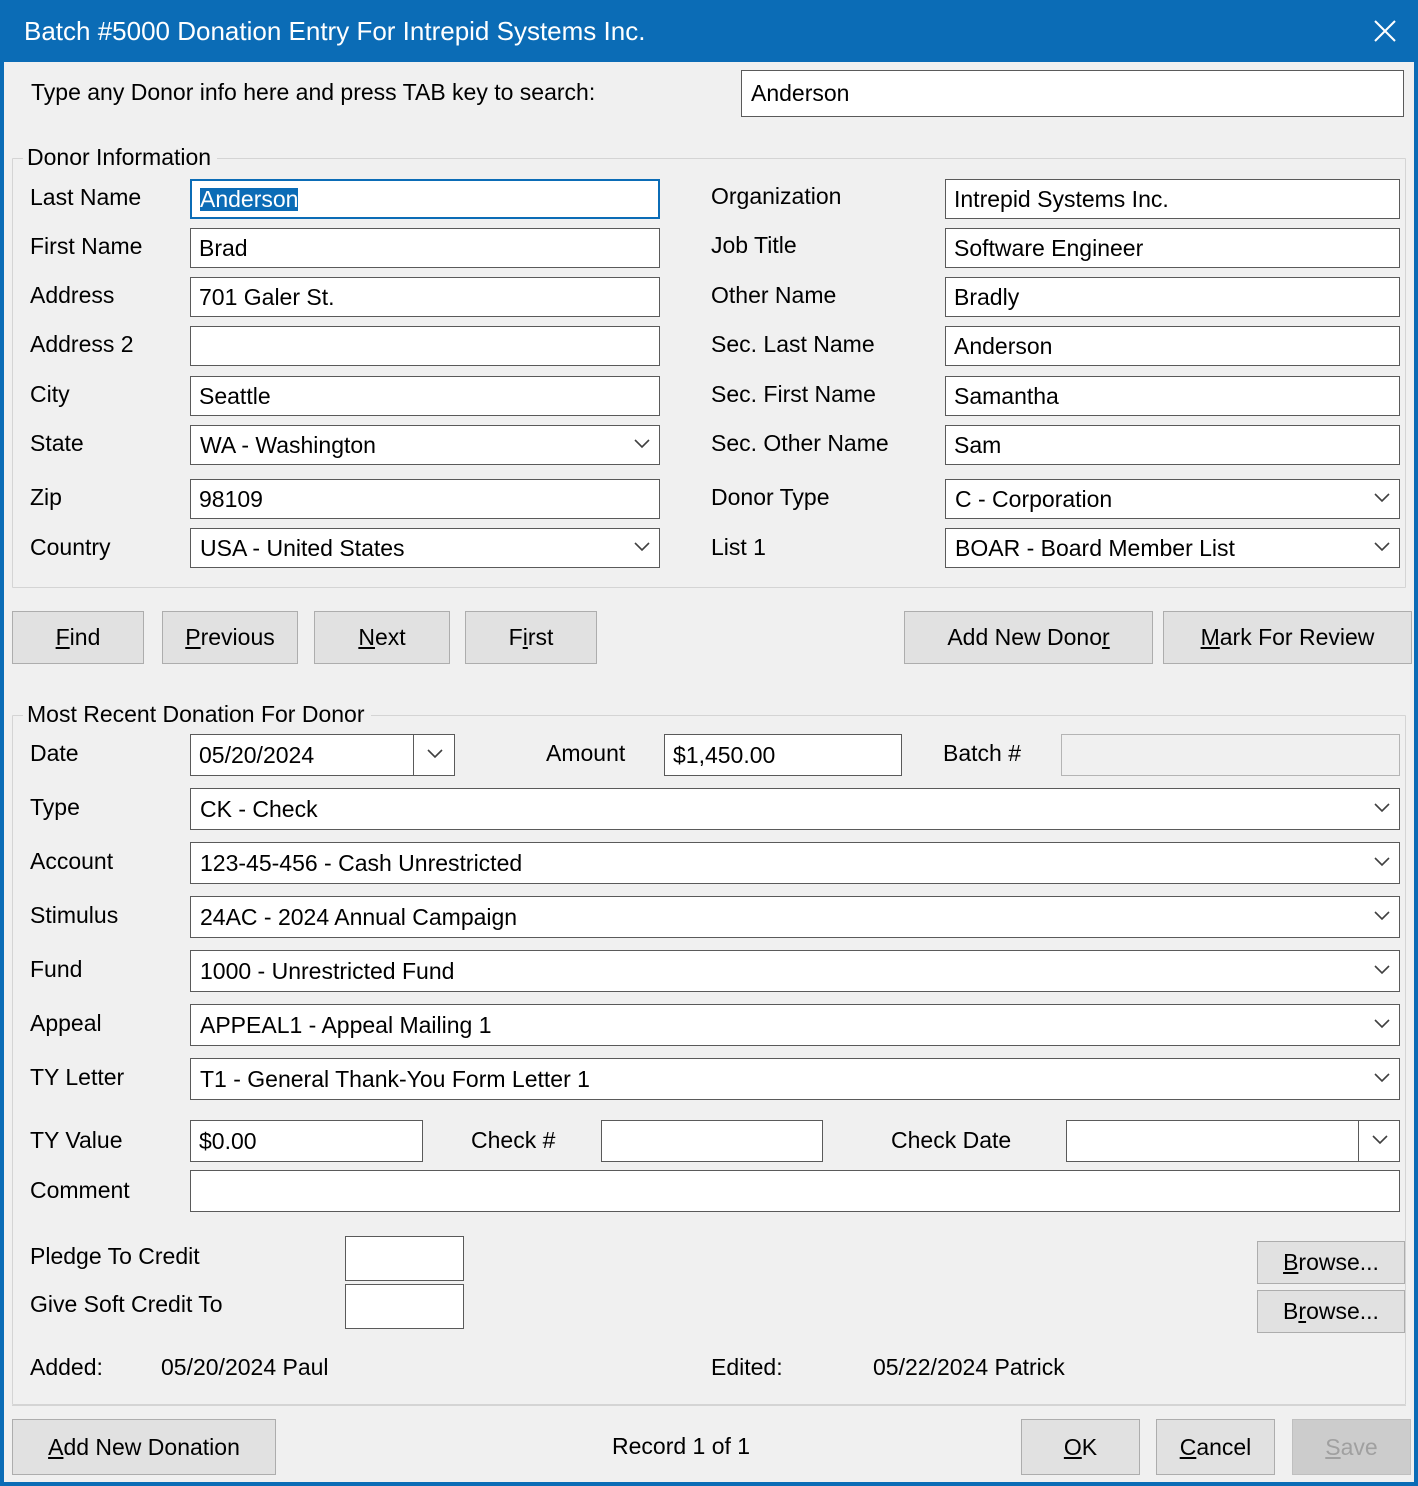  Describe the element at coordinates (425, 499) in the screenshot. I see `zip-field: 98109` at that location.